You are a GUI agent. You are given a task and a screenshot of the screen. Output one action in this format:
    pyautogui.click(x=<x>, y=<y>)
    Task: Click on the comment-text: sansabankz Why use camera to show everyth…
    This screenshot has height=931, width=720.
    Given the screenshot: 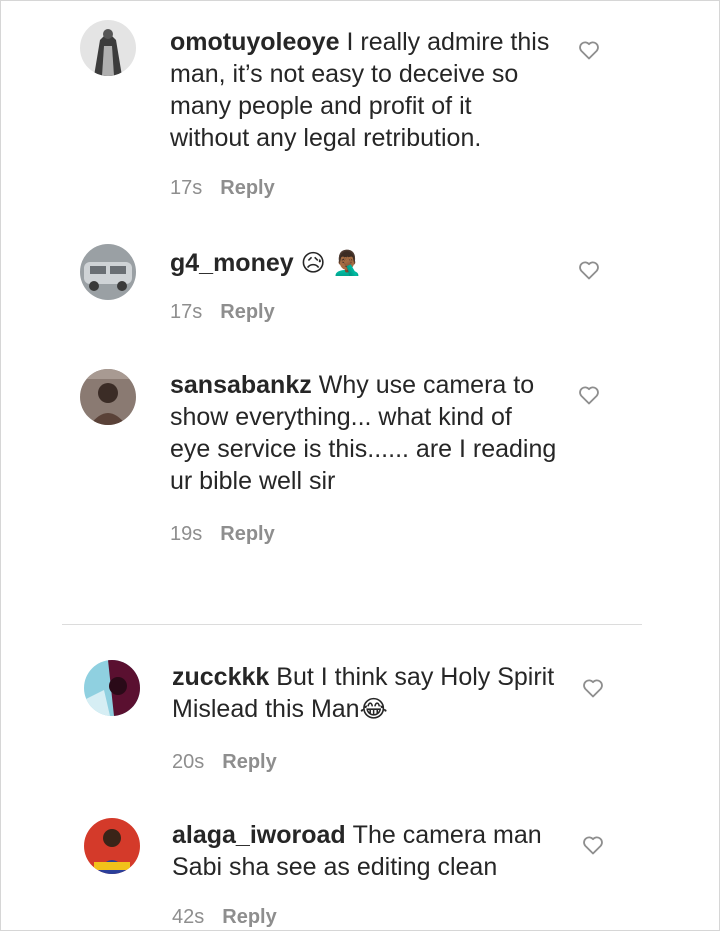 What is the action you would take?
    pyautogui.click(x=370, y=433)
    